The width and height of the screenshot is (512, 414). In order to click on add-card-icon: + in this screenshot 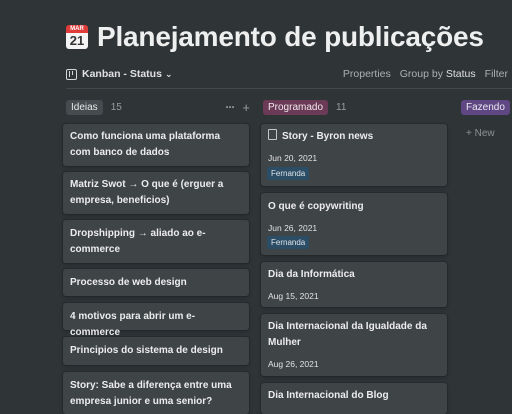, I will do `click(246, 107)`.